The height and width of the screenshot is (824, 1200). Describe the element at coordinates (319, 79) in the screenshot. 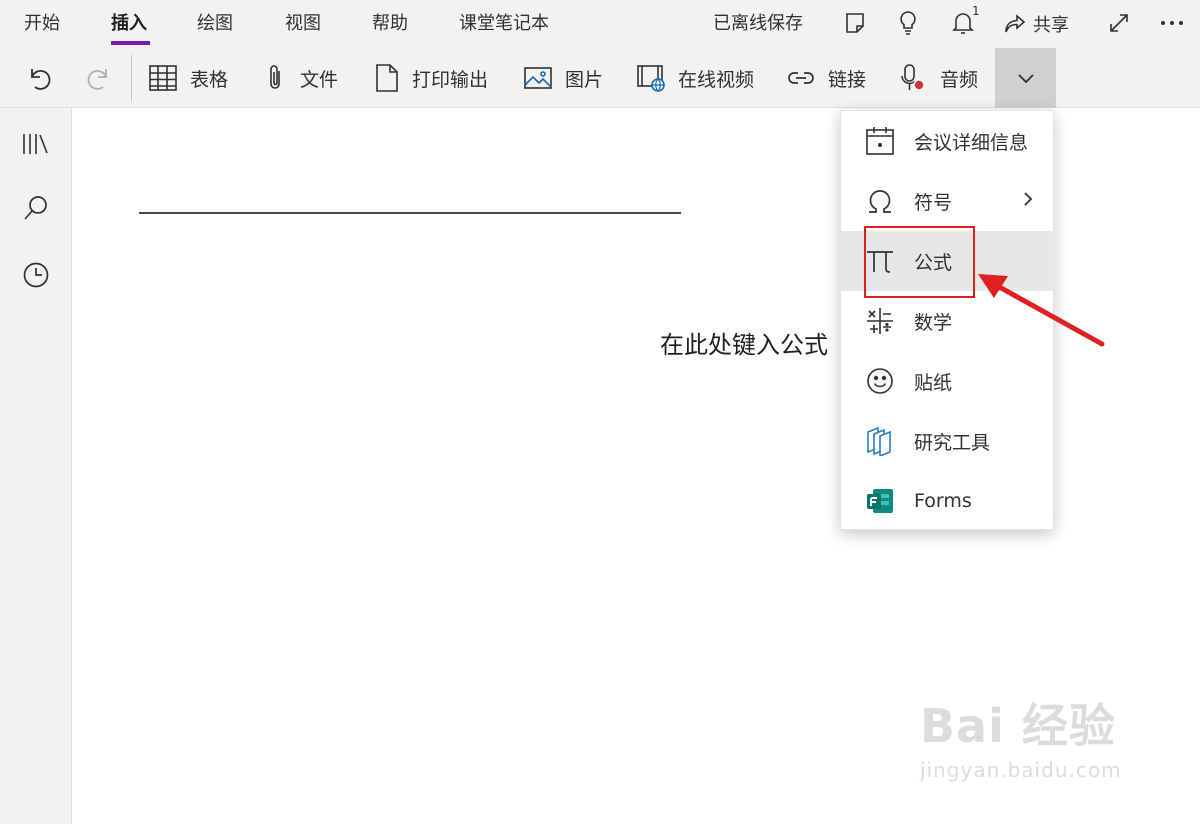

I see `file-label: 文件` at that location.